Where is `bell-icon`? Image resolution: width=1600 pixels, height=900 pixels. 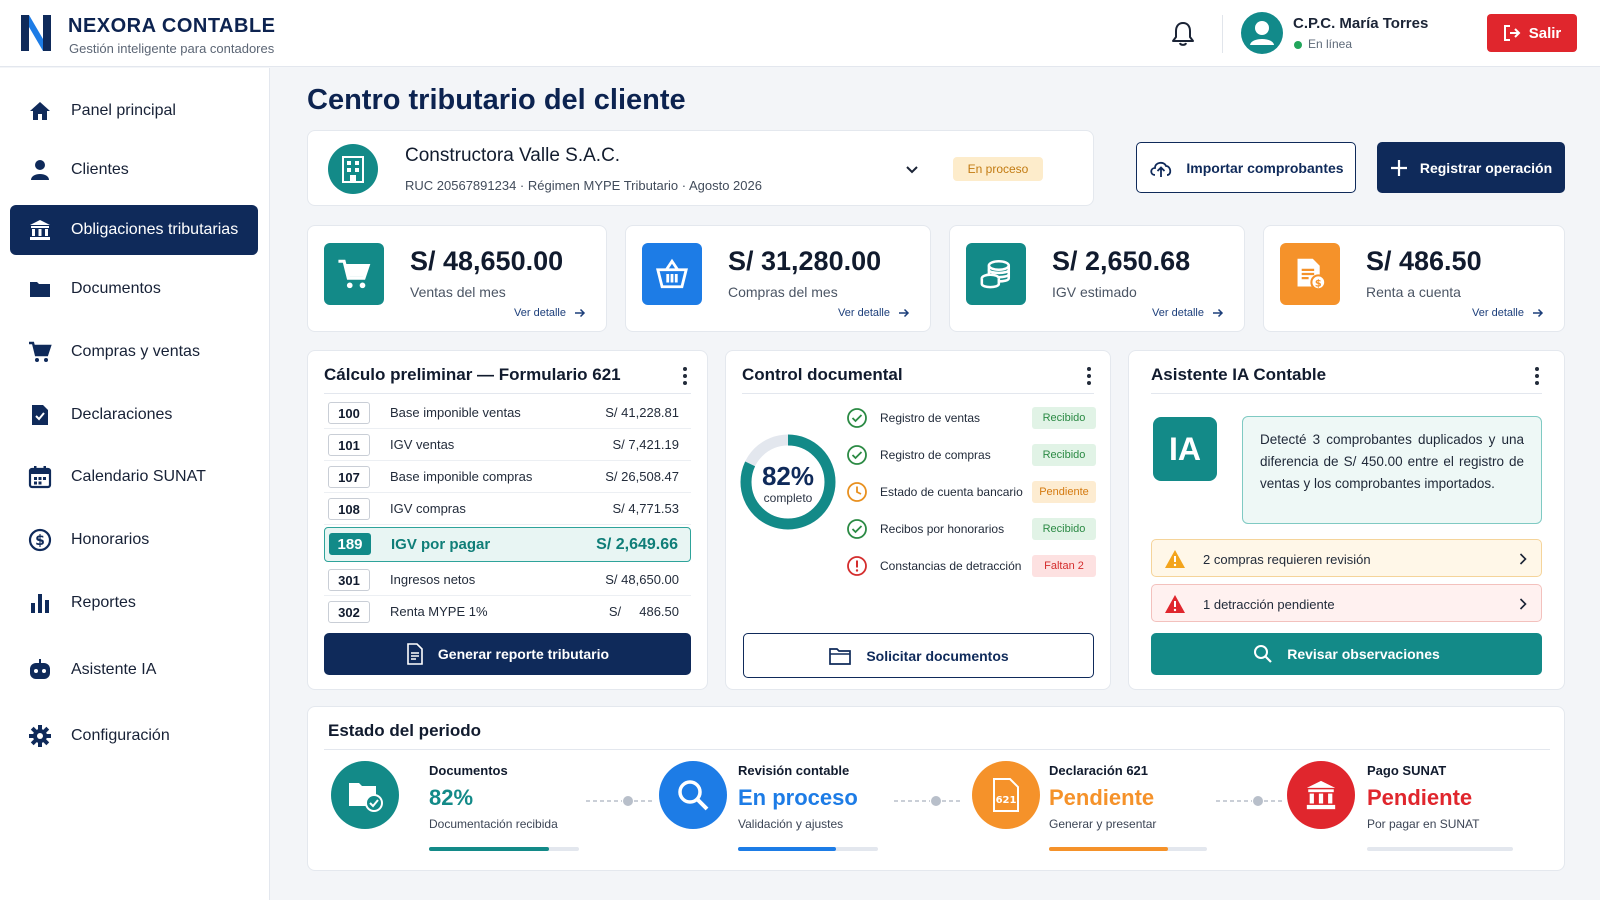 bell-icon is located at coordinates (1183, 34).